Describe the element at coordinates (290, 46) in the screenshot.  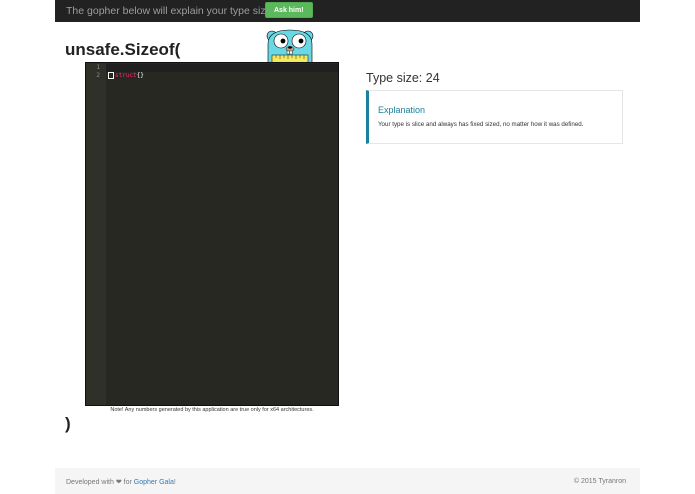
I see `gopher-mascot-icon` at that location.